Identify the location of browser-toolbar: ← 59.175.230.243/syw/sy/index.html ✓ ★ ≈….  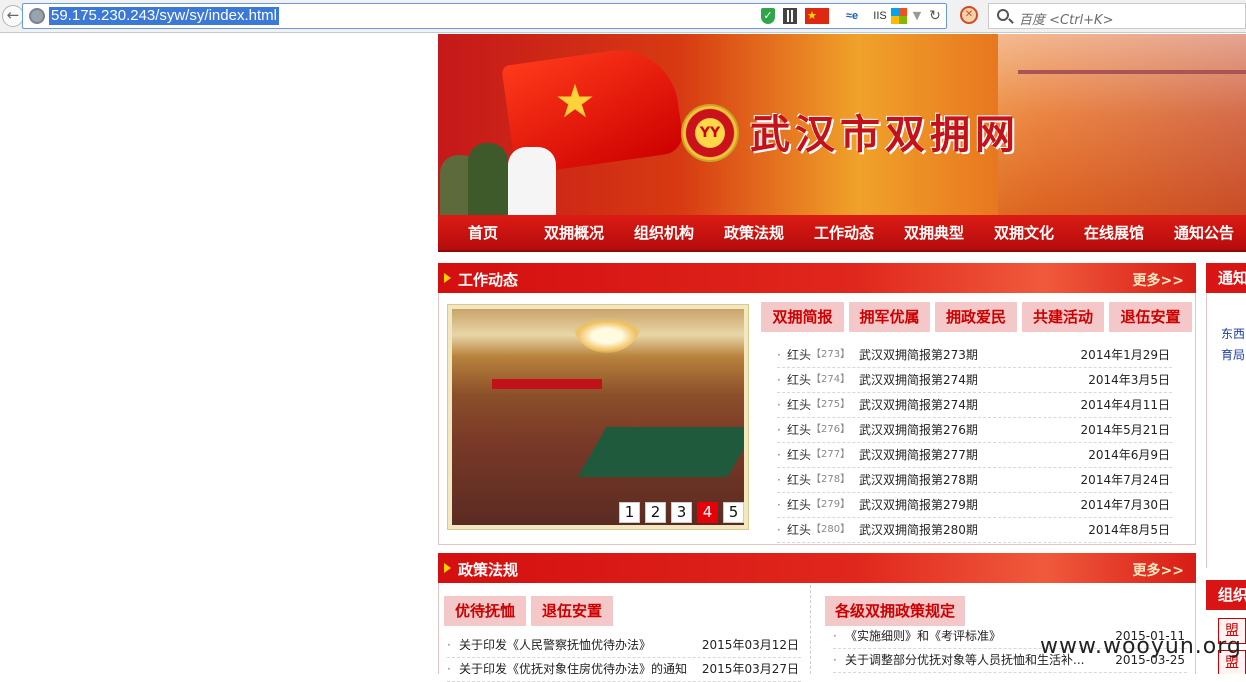
(623, 16).